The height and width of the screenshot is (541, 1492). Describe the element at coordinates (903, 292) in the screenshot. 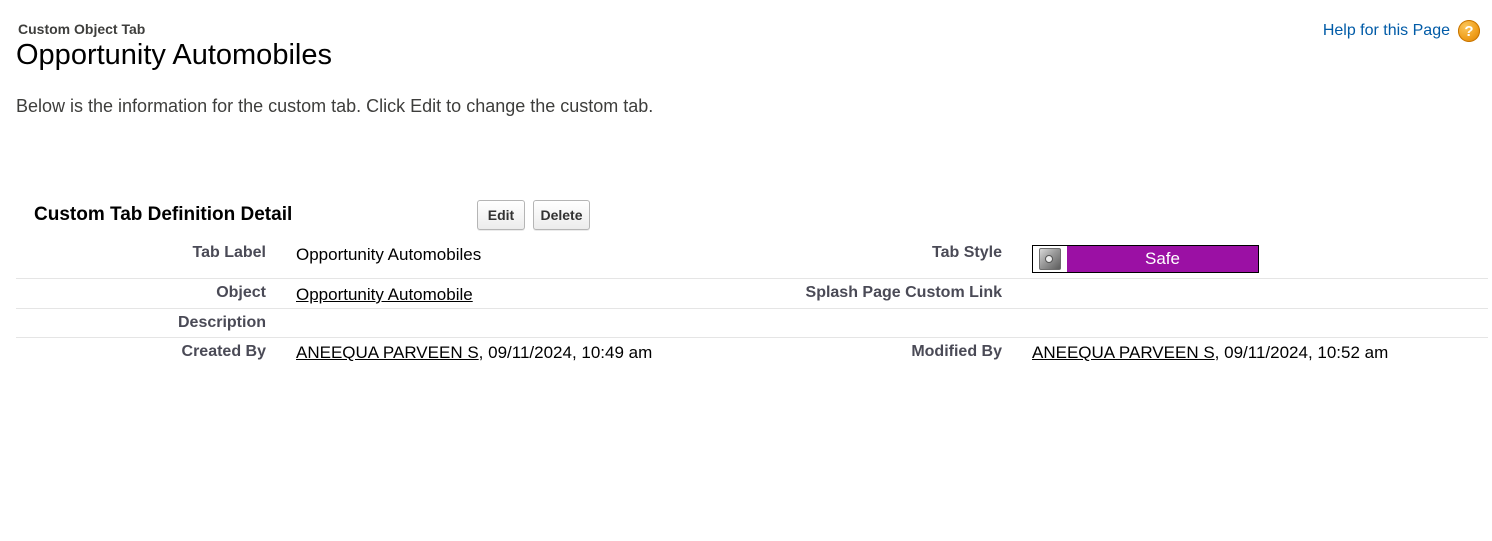

I see `splash-page-custom-link-label: Splash Page Custom Link` at that location.